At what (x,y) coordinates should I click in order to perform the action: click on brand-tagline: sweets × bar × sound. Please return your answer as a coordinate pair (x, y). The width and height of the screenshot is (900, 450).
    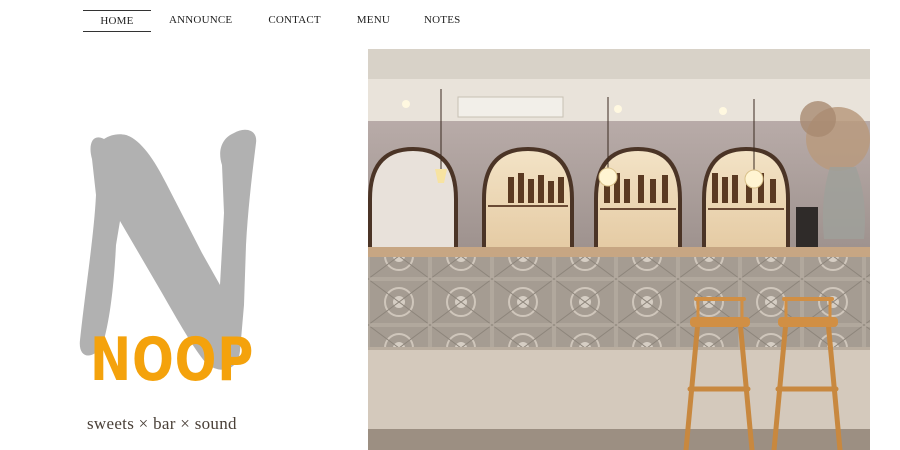
    Looking at the image, I should click on (162, 423).